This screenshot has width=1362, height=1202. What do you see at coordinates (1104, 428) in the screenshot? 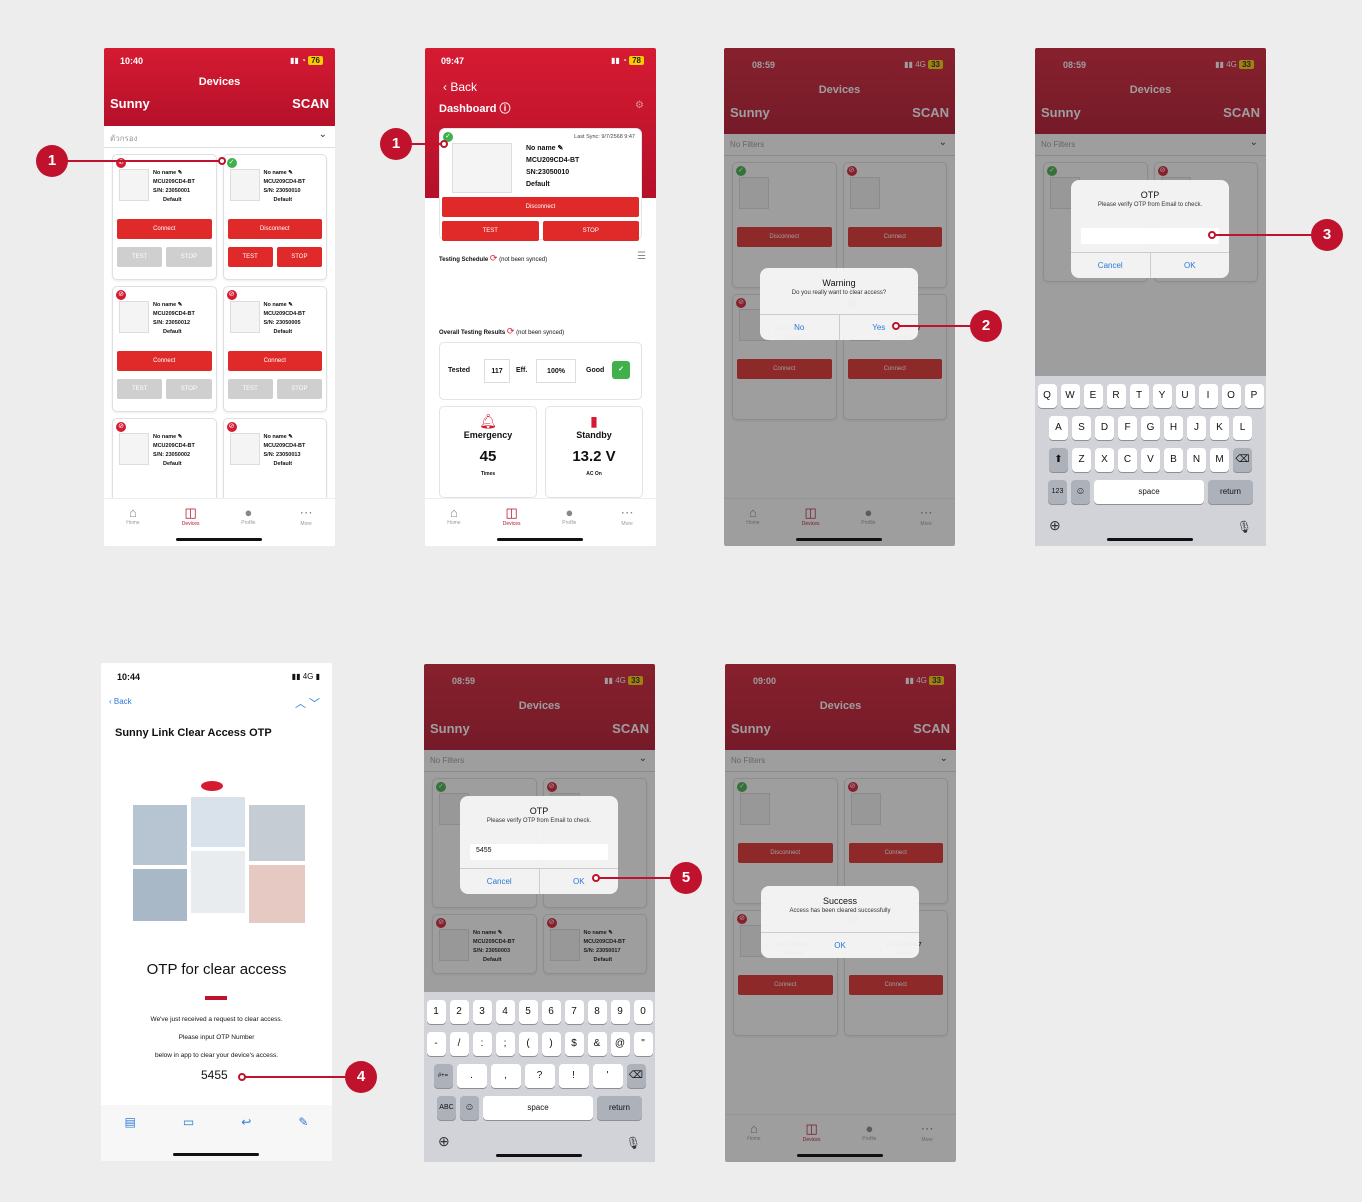
I see `key: D` at bounding box center [1104, 428].